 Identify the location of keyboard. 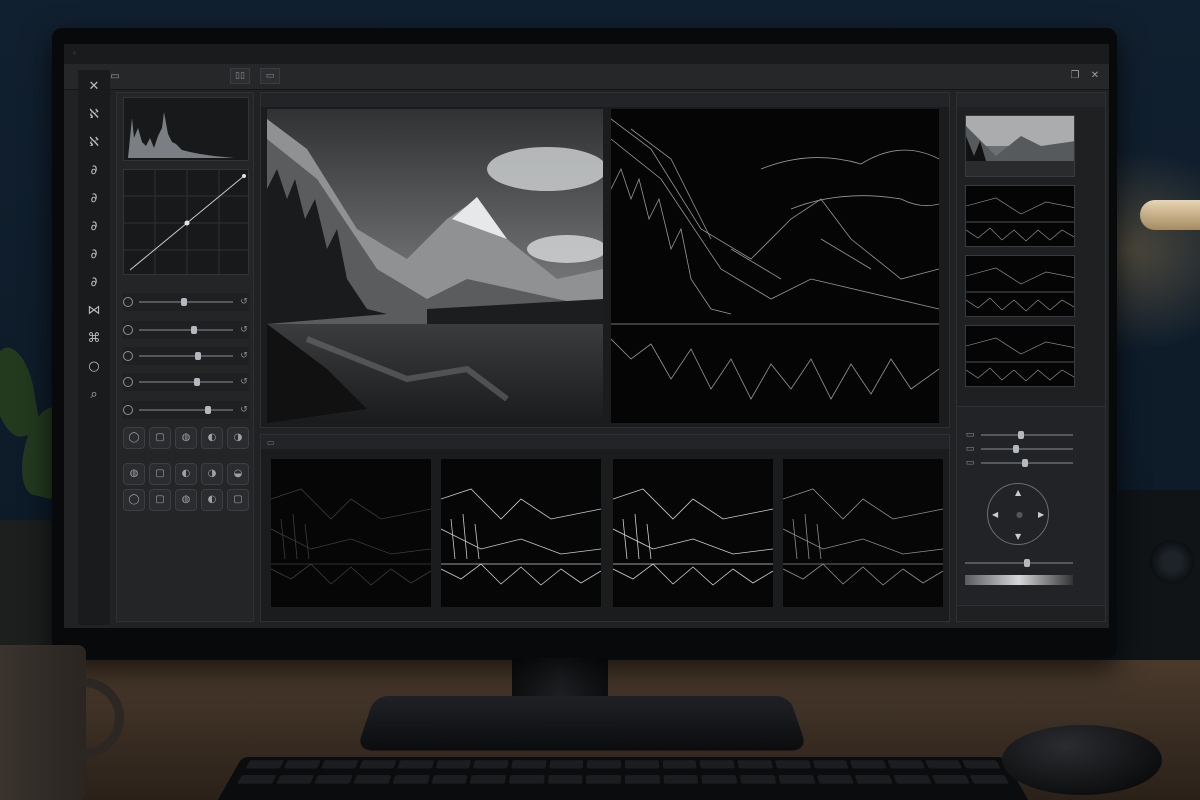
(623, 778).